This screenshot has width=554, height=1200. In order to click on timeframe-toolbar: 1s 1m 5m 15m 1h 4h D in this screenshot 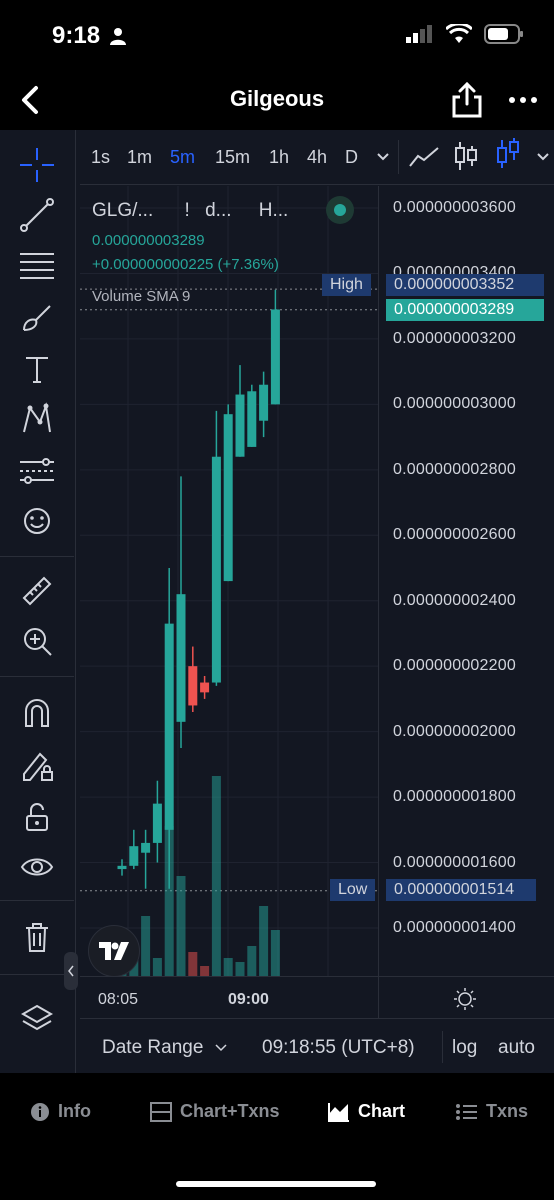, I will do `click(317, 157)`.